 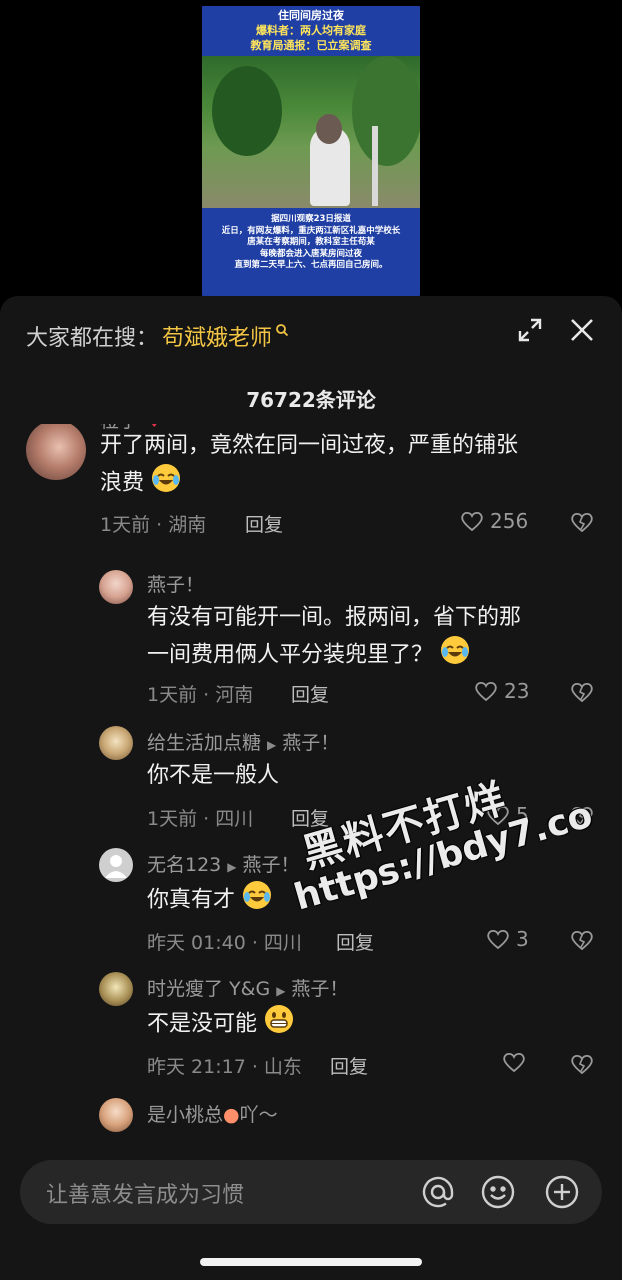 I want to click on reply-item: 是小桃总●吖～, so click(x=311, y=1119).